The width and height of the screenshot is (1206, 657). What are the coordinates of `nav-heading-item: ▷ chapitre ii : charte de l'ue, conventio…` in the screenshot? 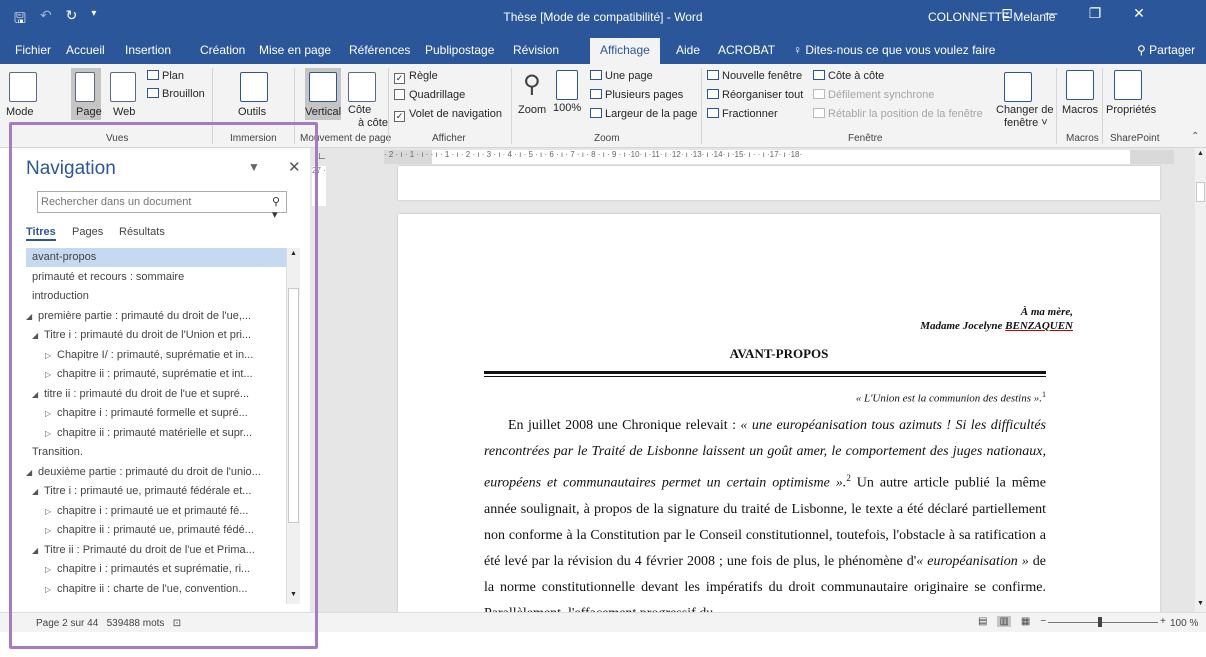 It's located at (156, 589).